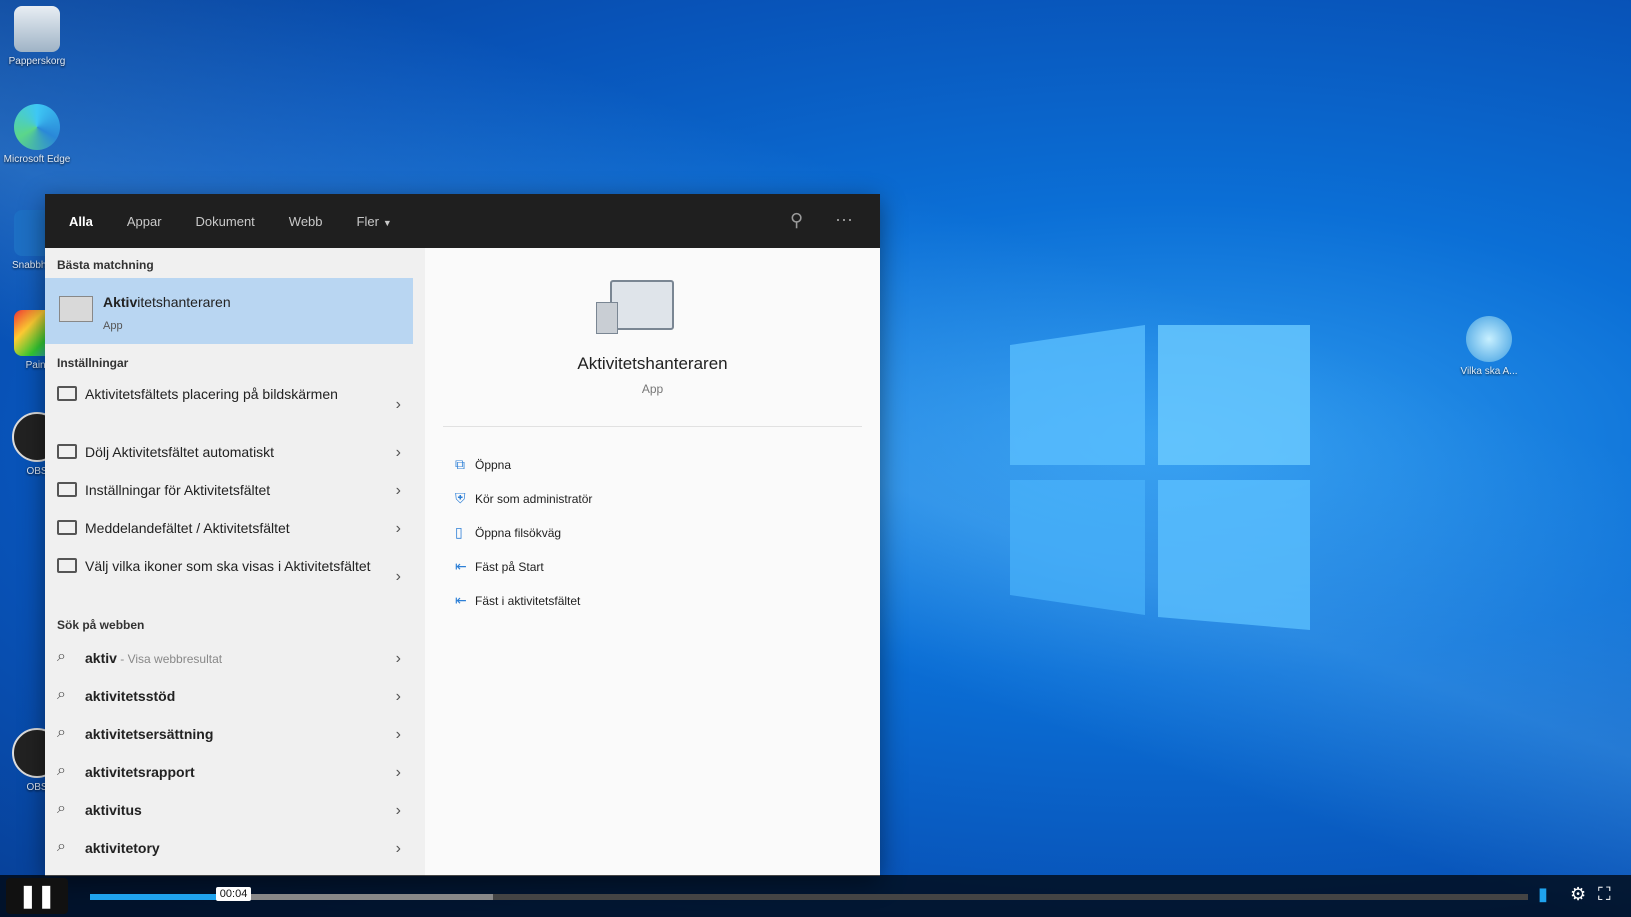 The image size is (1631, 917). I want to click on edge-icon, so click(37, 127).